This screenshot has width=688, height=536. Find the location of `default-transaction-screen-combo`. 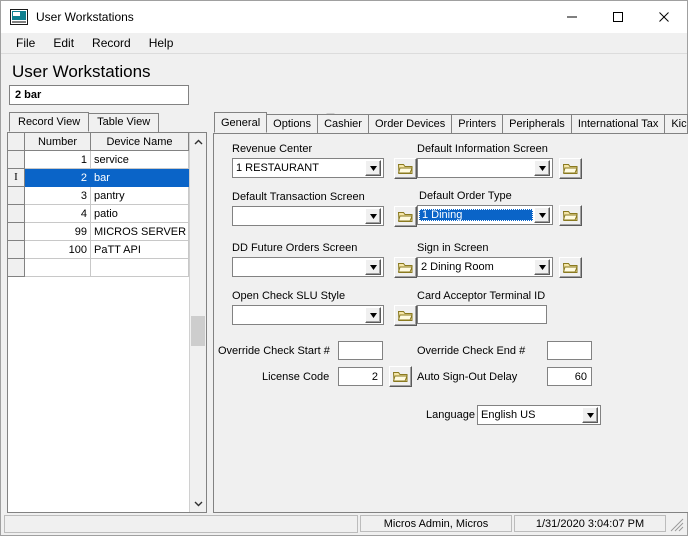

default-transaction-screen-combo is located at coordinates (308, 216).